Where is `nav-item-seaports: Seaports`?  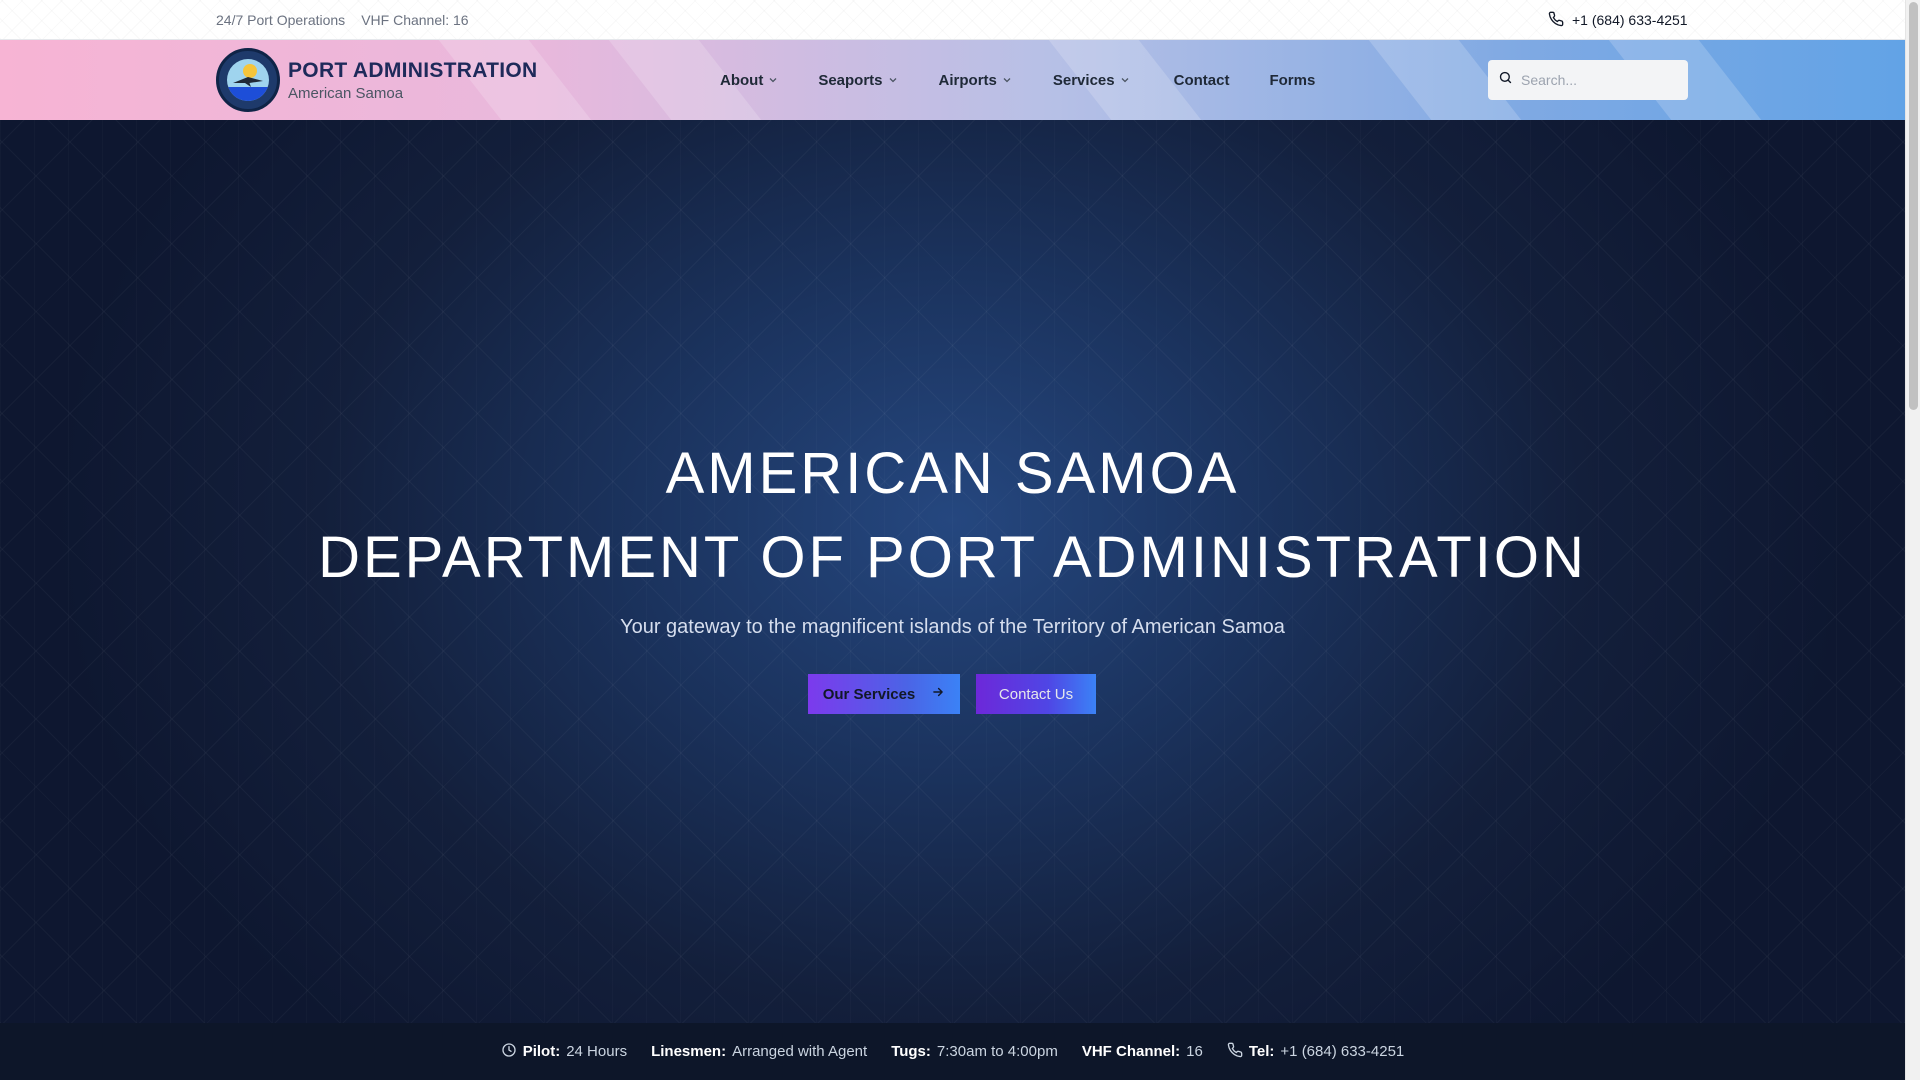
nav-item-seaports: Seaports is located at coordinates (857, 80).